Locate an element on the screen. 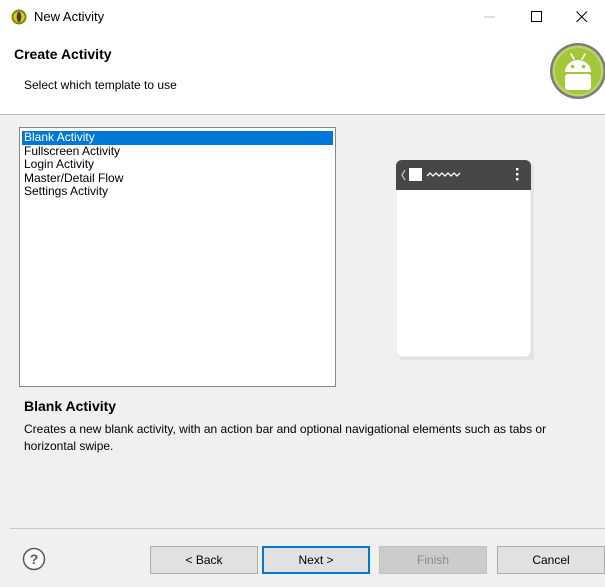  template-item-blank-activity: Blank Activity is located at coordinates (177, 137).